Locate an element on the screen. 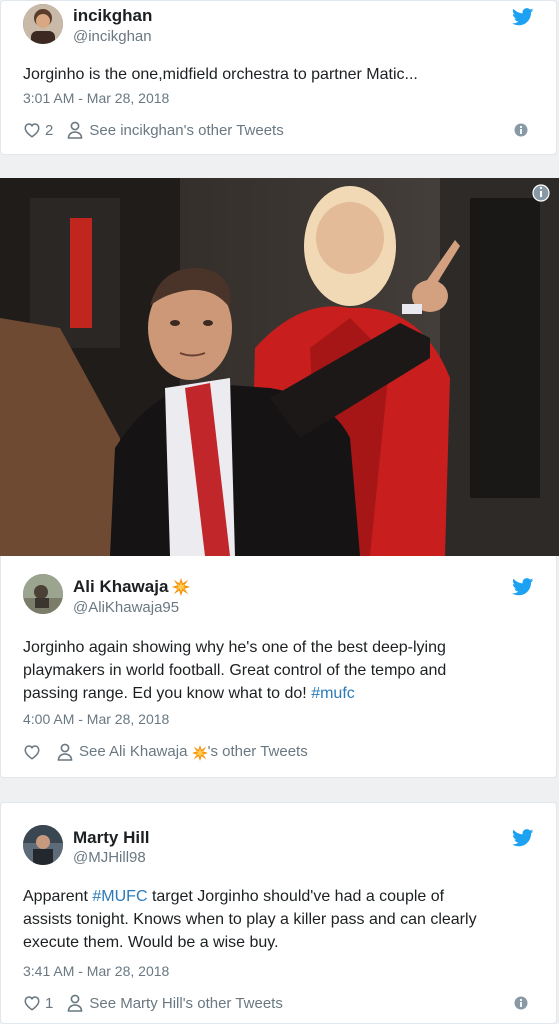  tweet-footer: 2 See incikghan's other Tweets is located at coordinates (278, 130).